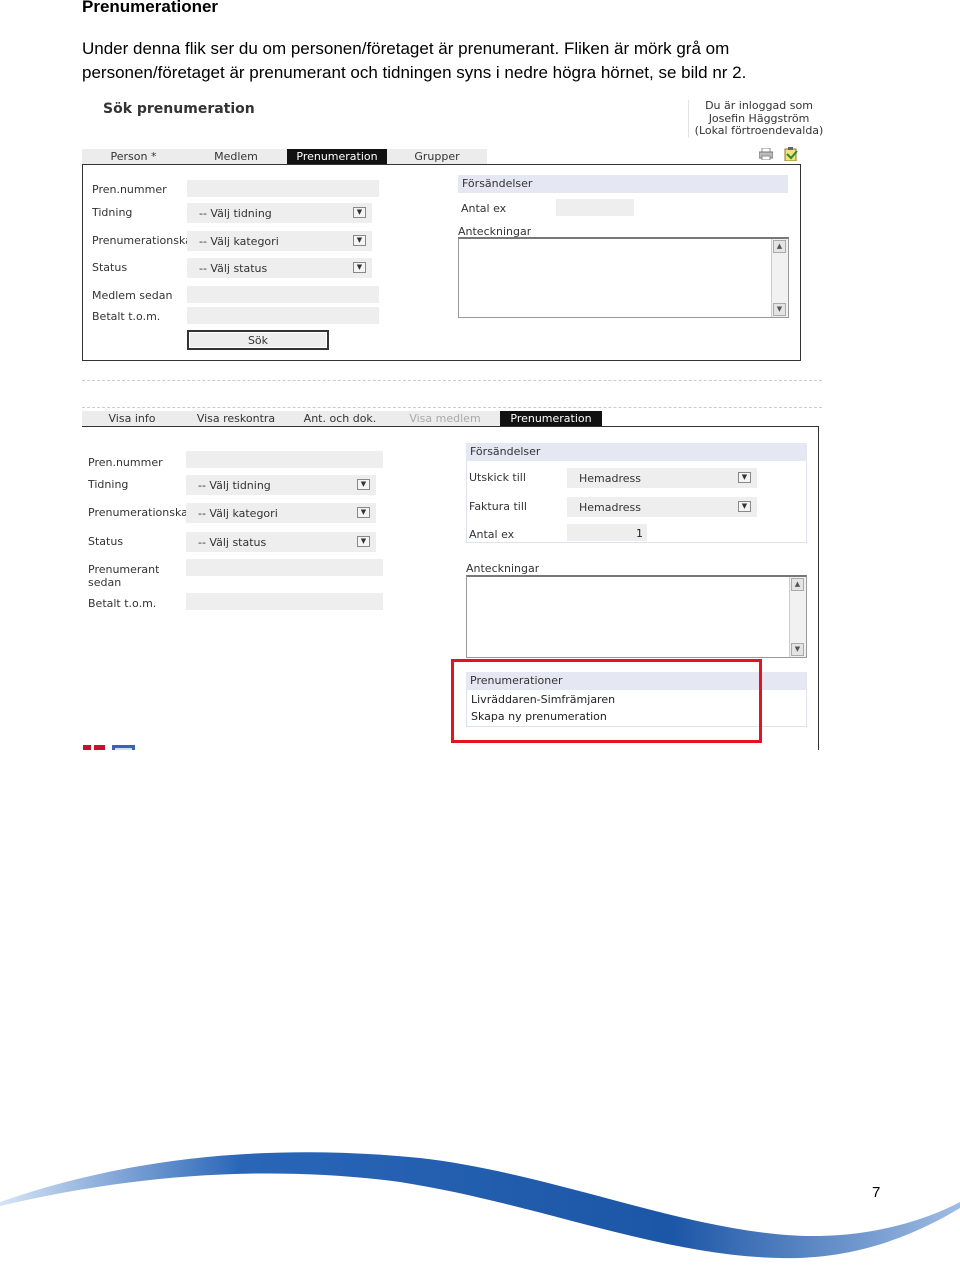  I want to click on antal-ex-input, so click(595, 207).